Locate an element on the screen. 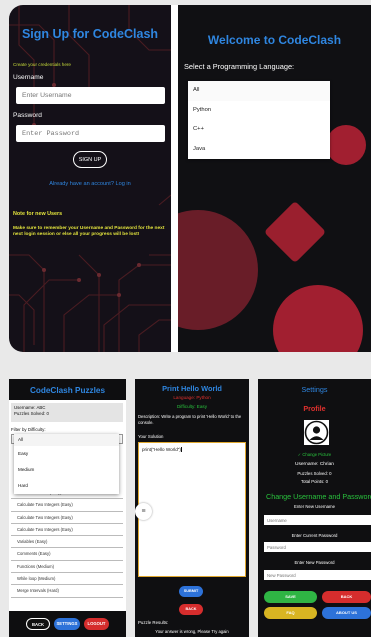 The height and width of the screenshot is (637, 371). settings-puzzles-solved: Puzzles Solved: 0 is located at coordinates (314, 473).